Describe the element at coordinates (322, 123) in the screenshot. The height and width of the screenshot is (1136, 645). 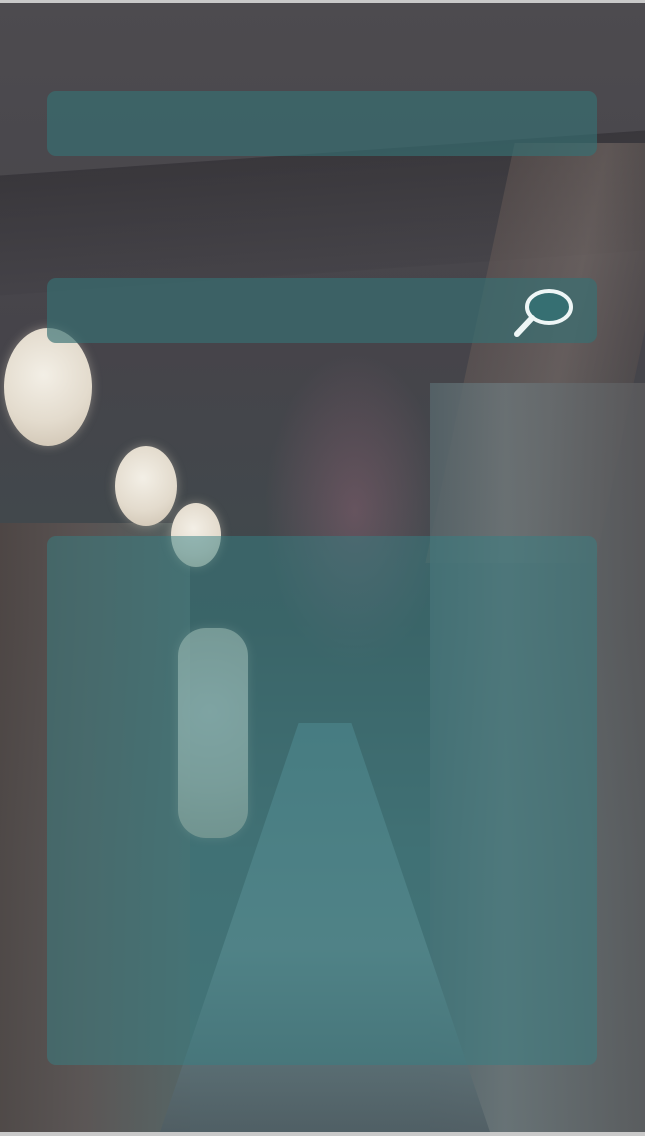
I see `top-panel` at that location.